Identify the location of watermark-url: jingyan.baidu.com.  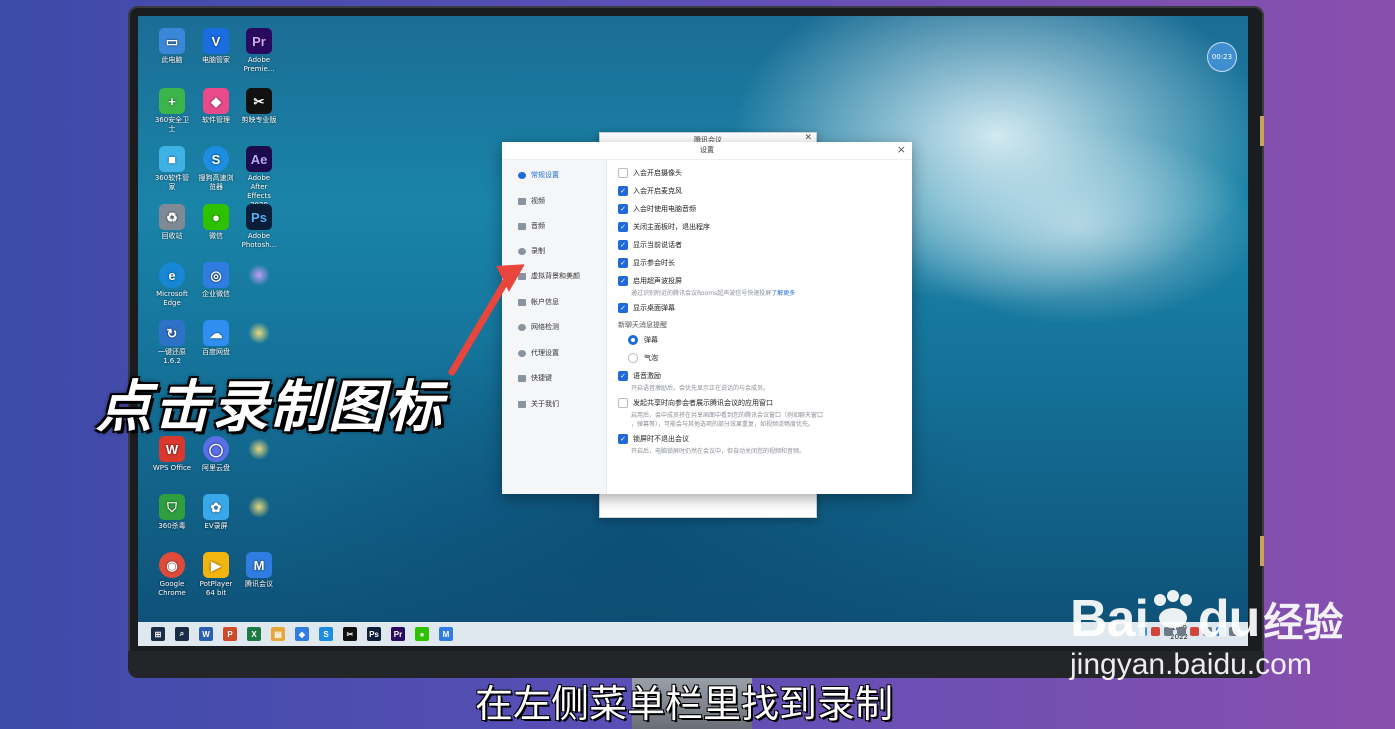
(1191, 664).